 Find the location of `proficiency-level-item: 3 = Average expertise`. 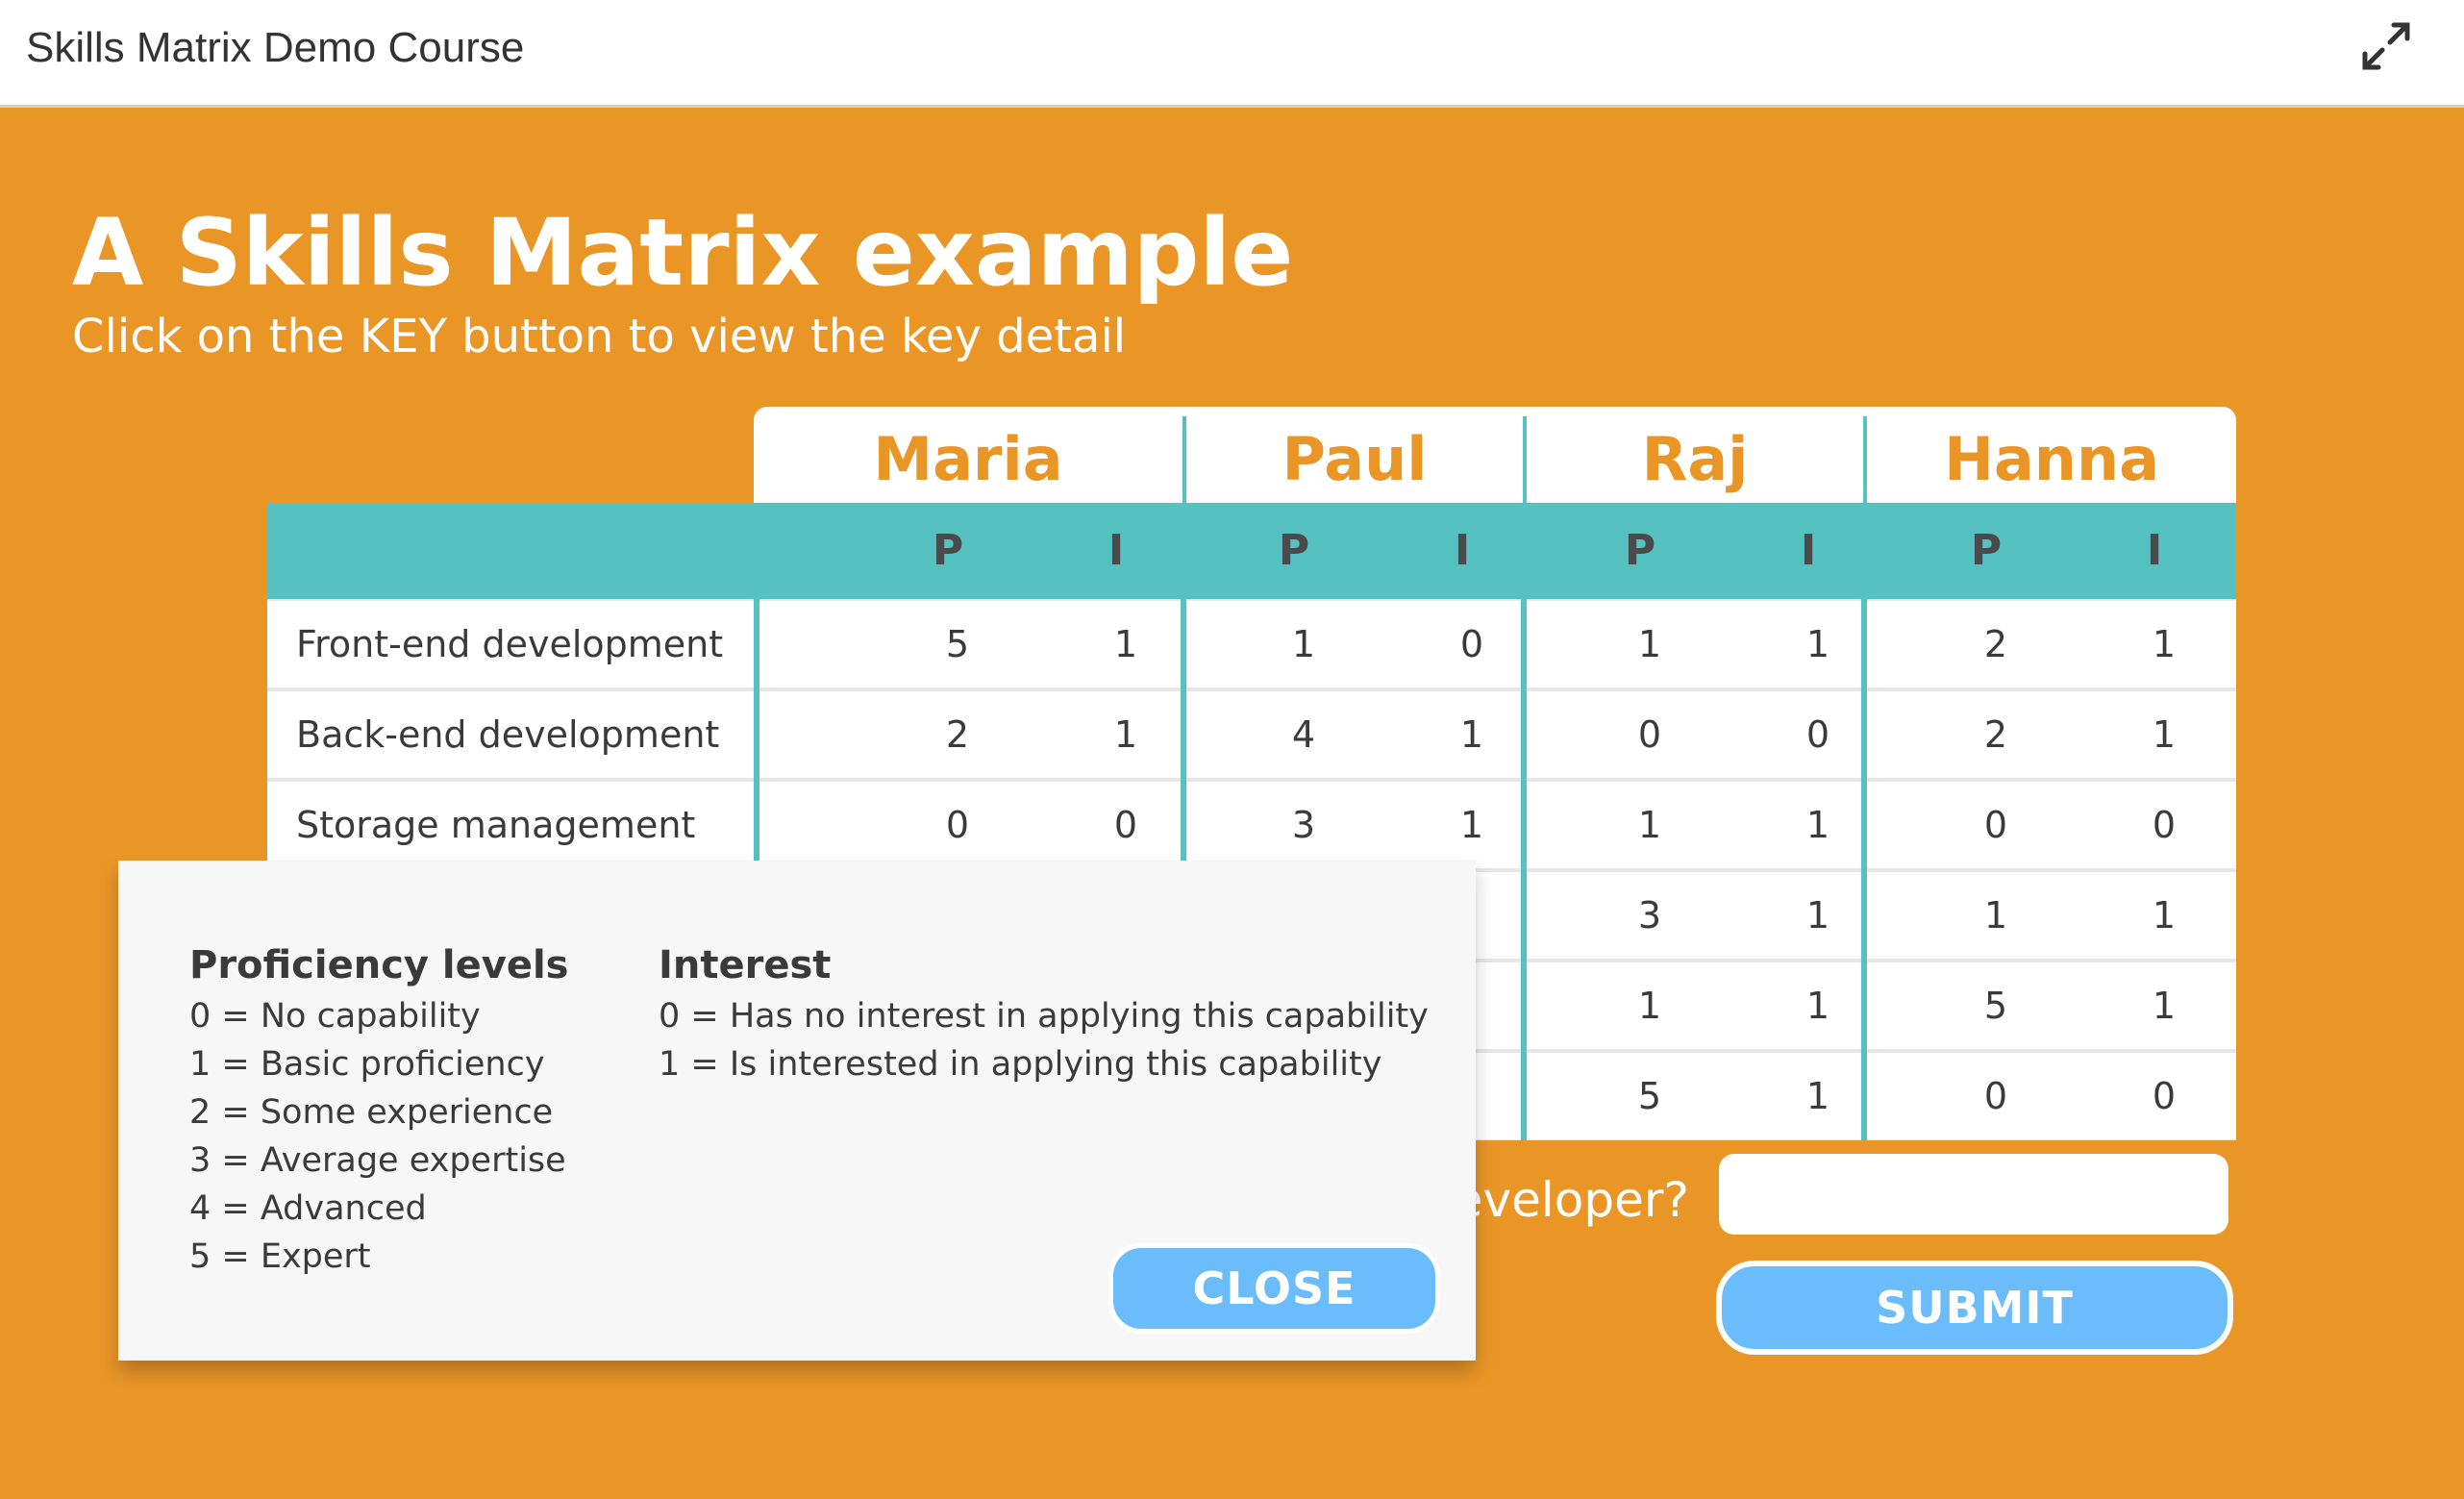

proficiency-level-item: 3 = Average expertise is located at coordinates (377, 1160).